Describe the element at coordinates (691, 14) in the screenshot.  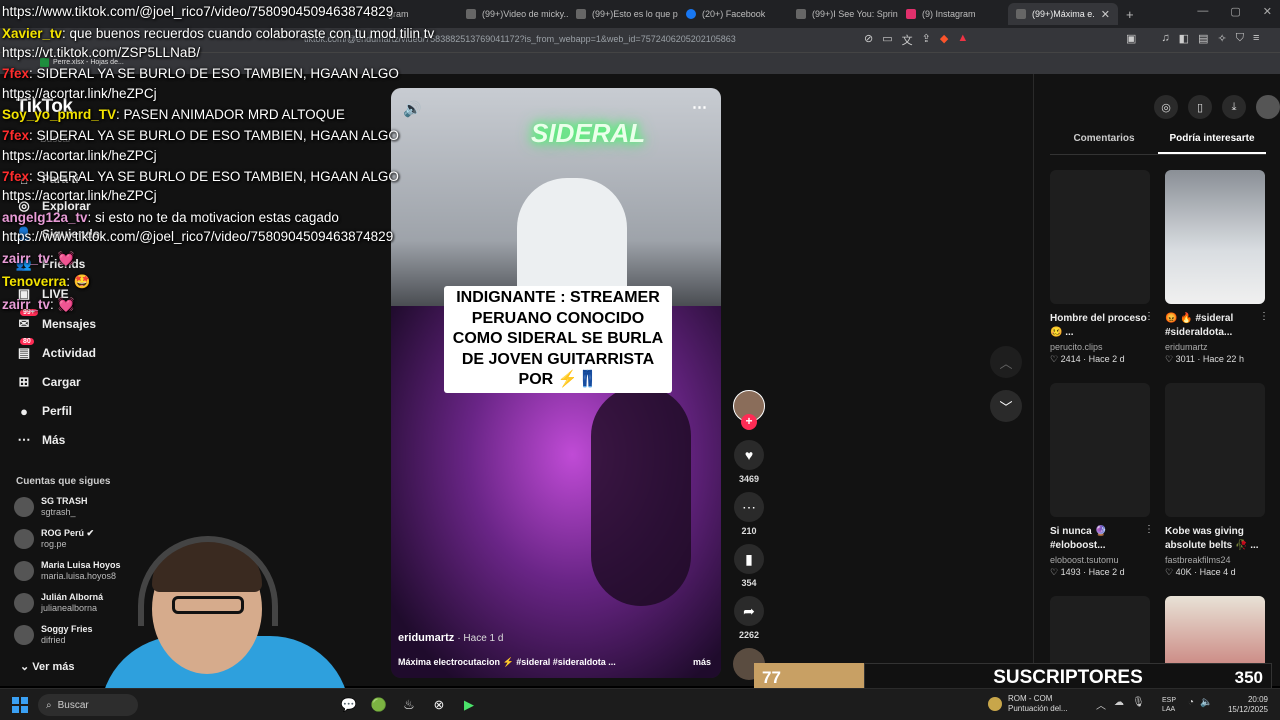
I see `facebook-favicon-icon` at that location.